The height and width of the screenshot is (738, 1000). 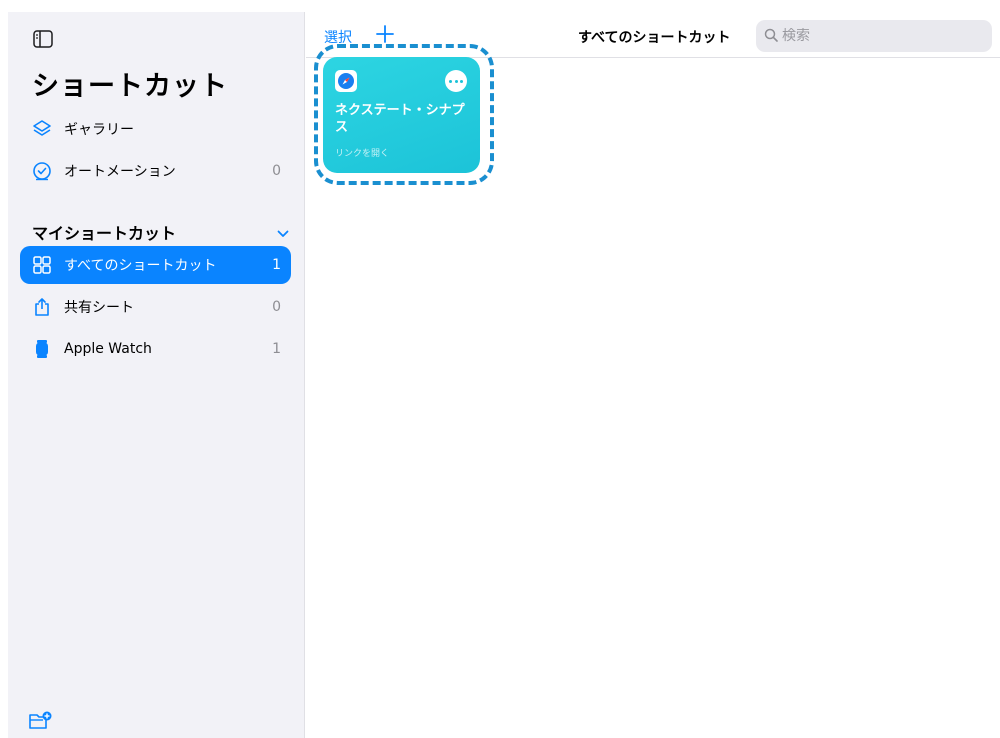 What do you see at coordinates (130, 86) in the screenshot?
I see `sidebar-title: ショートカット` at bounding box center [130, 86].